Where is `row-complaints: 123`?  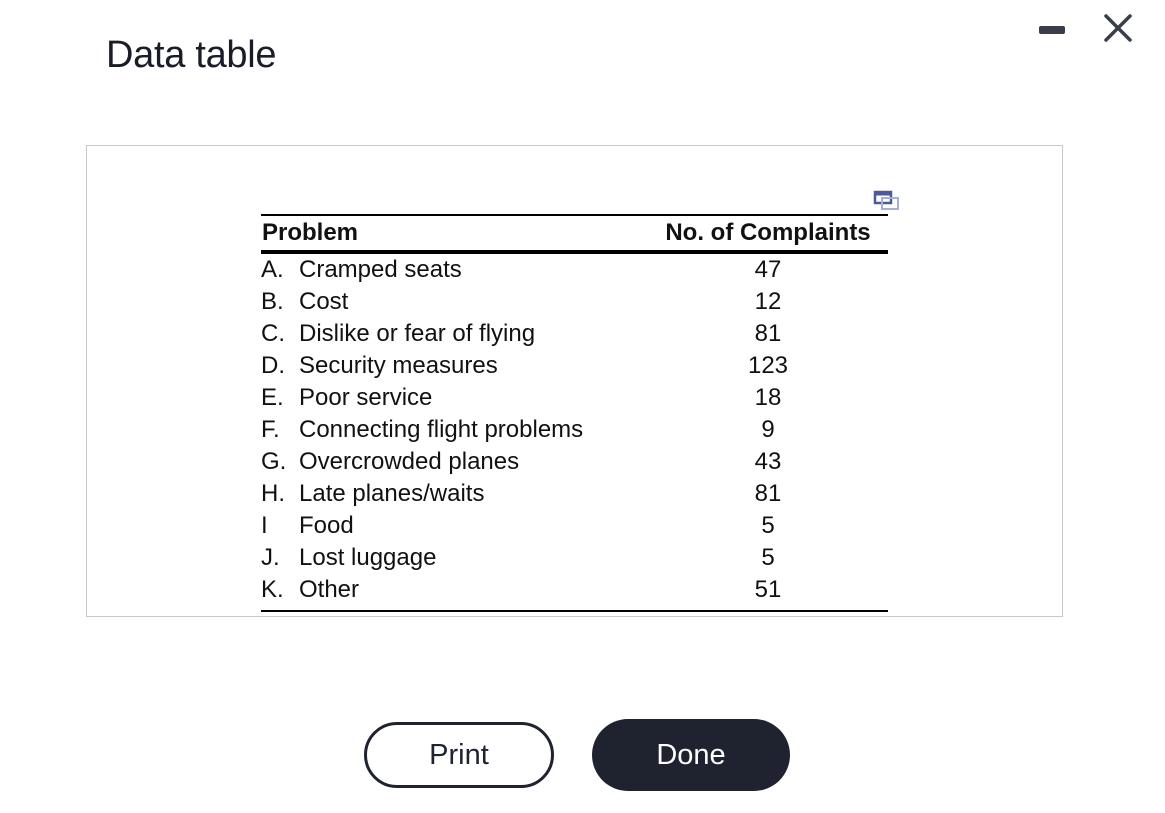
row-complaints: 123 is located at coordinates (768, 365).